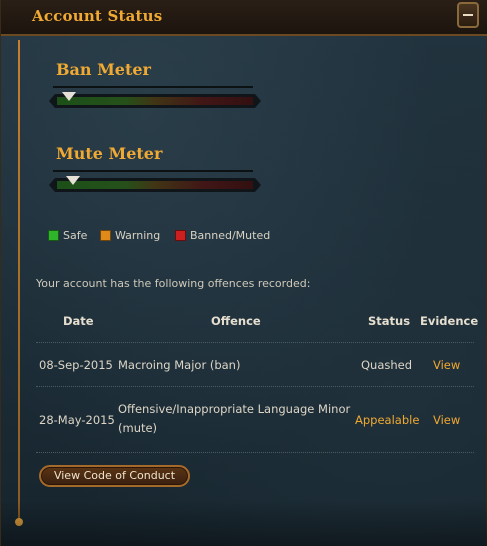  Describe the element at coordinates (138, 235) in the screenshot. I see `legend-label-warning: Warning` at that location.